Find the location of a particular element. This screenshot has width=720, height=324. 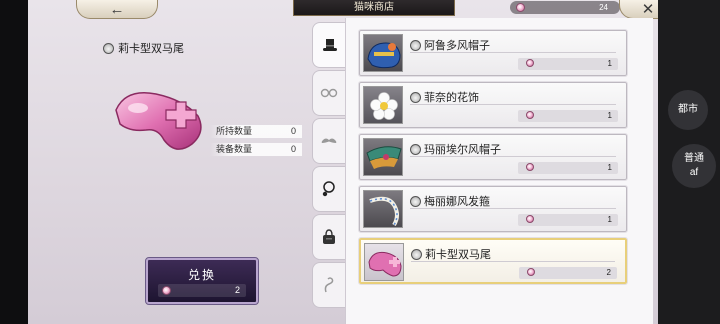

item-name-row: 阿鲁多风帽子 is located at coordinates (450, 45).